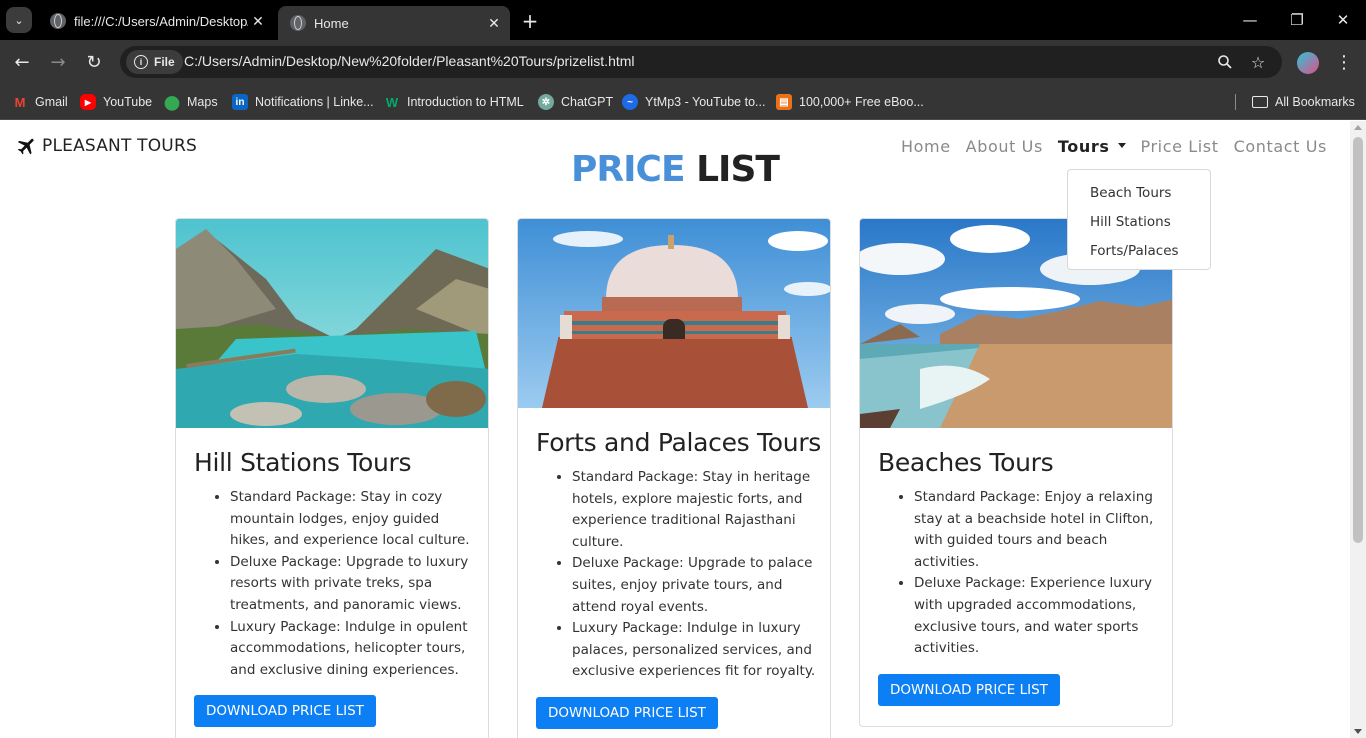  I want to click on tab-title: file:///C:/Users/Admin/Desktop/, so click(161, 21).